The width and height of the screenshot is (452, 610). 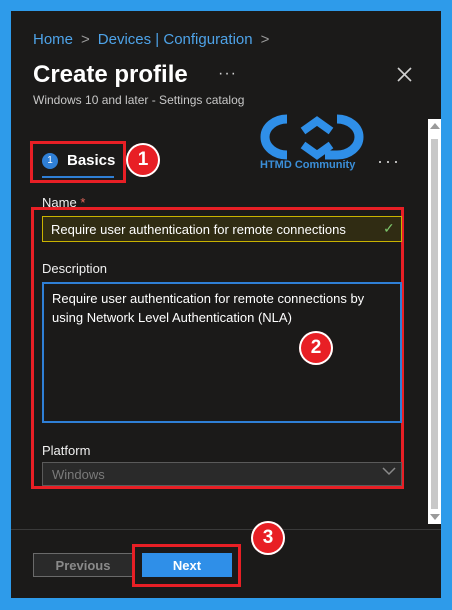 I want to click on description-label: Description, so click(x=75, y=268).